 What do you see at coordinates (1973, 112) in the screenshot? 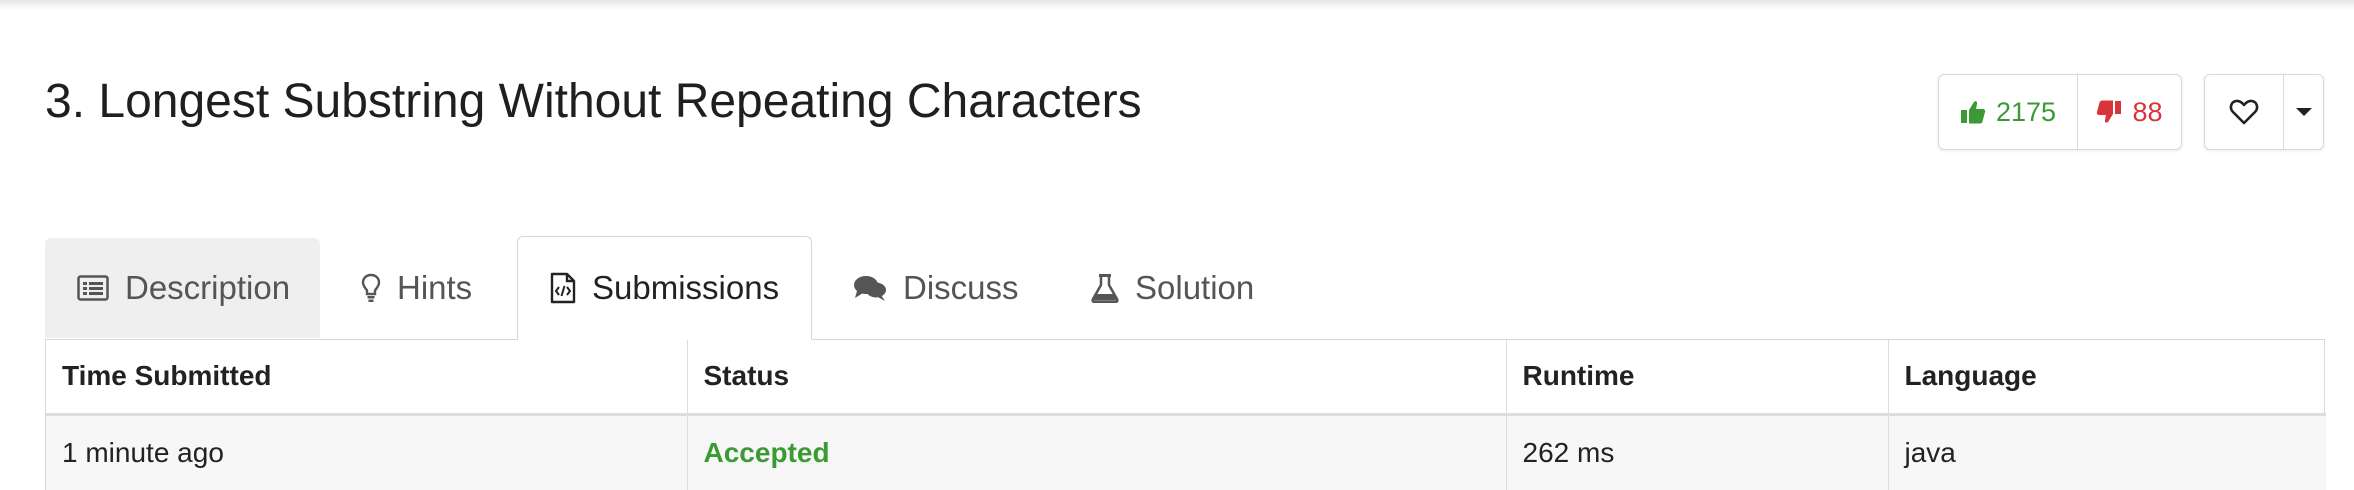
I see `thumbs-up-icon` at bounding box center [1973, 112].